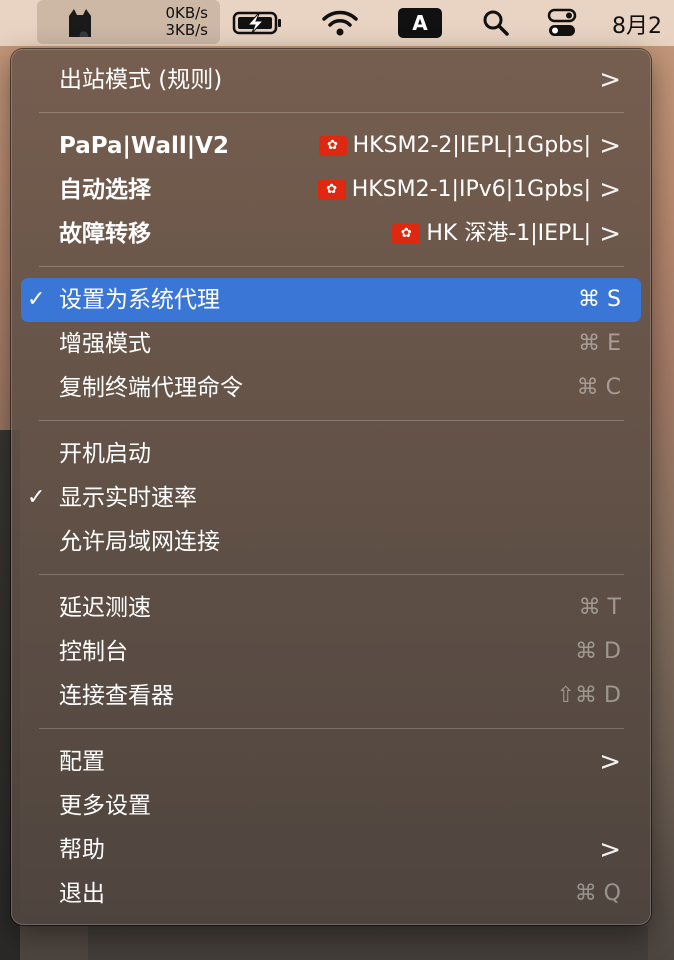  Describe the element at coordinates (588, 695) in the screenshot. I see `shortcut-label: ⇧⌘ D` at that location.